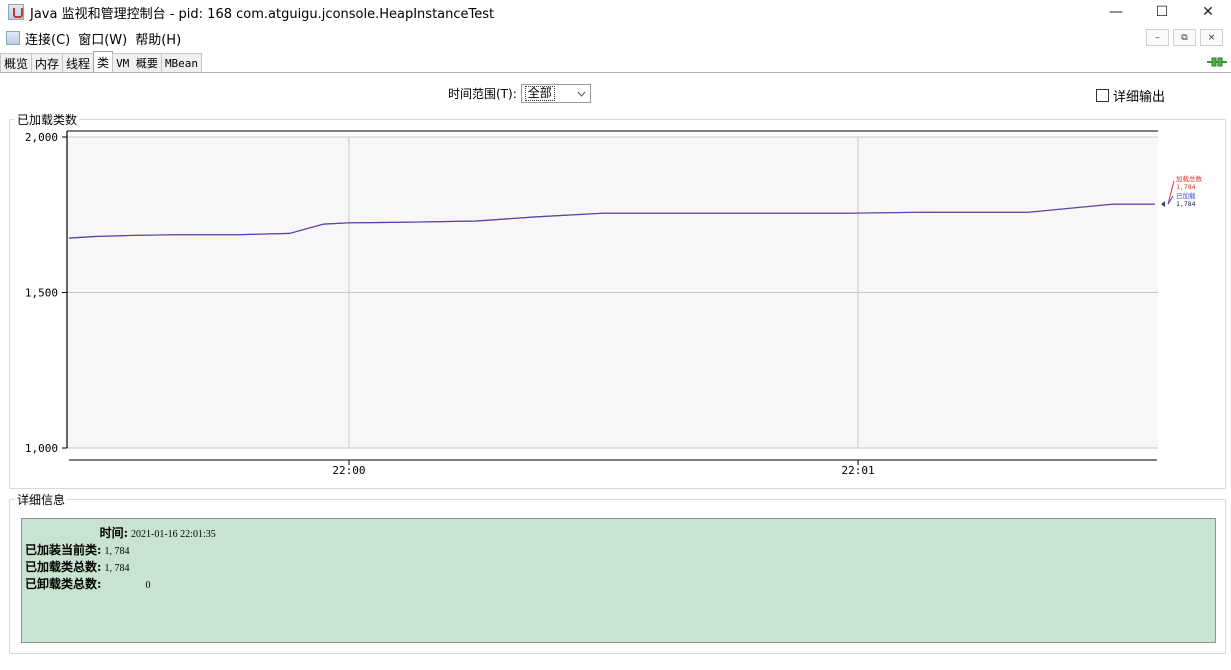  What do you see at coordinates (41, 448) in the screenshot?
I see `y-tick-label: 1,000` at bounding box center [41, 448].